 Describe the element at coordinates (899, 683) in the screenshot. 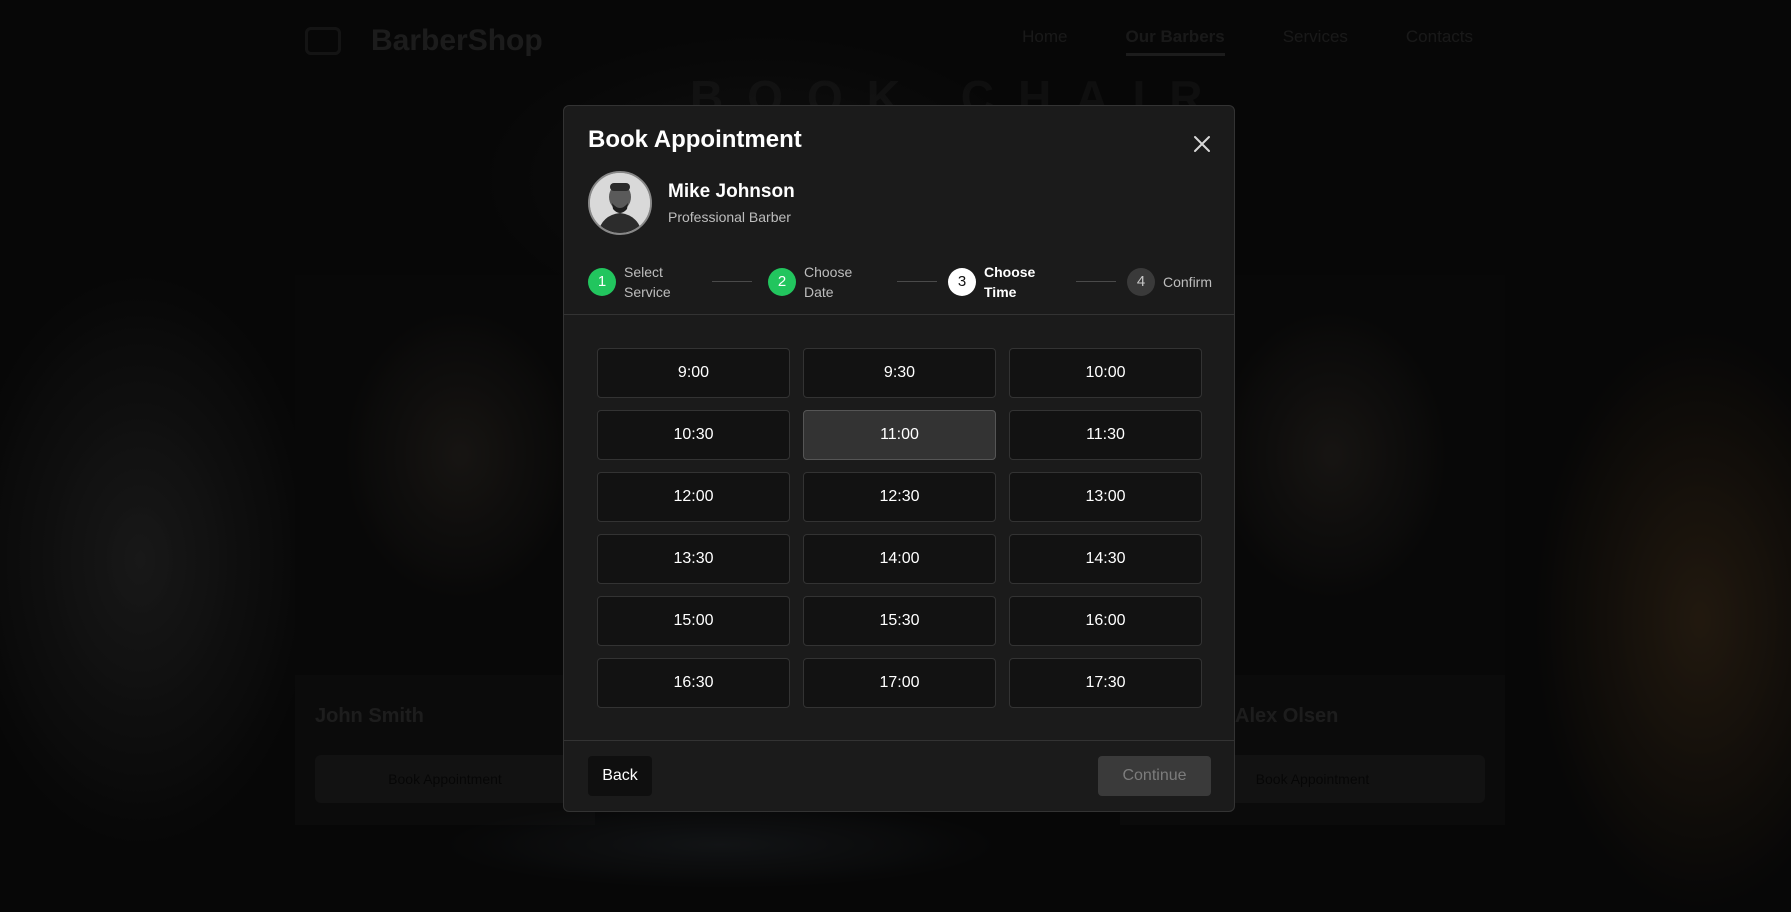

I see `time-slot-button: 17:00` at that location.